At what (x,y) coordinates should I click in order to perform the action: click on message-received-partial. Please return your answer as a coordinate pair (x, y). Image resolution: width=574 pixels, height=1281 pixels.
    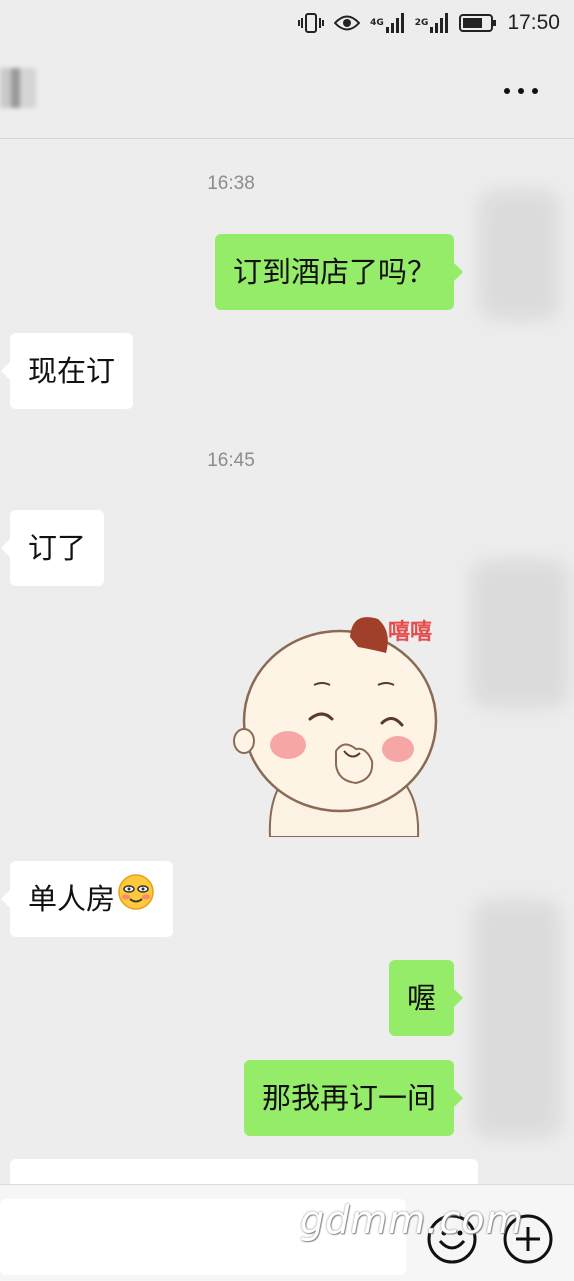
    Looking at the image, I should click on (244, 1171).